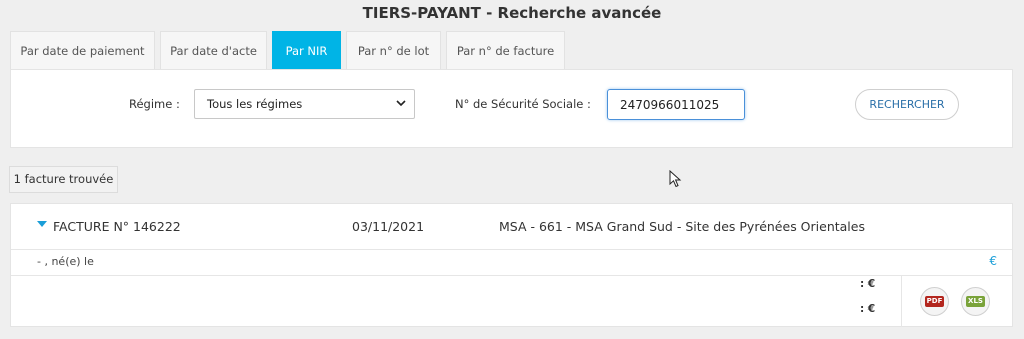  I want to click on euro-amount: €, so click(993, 261).